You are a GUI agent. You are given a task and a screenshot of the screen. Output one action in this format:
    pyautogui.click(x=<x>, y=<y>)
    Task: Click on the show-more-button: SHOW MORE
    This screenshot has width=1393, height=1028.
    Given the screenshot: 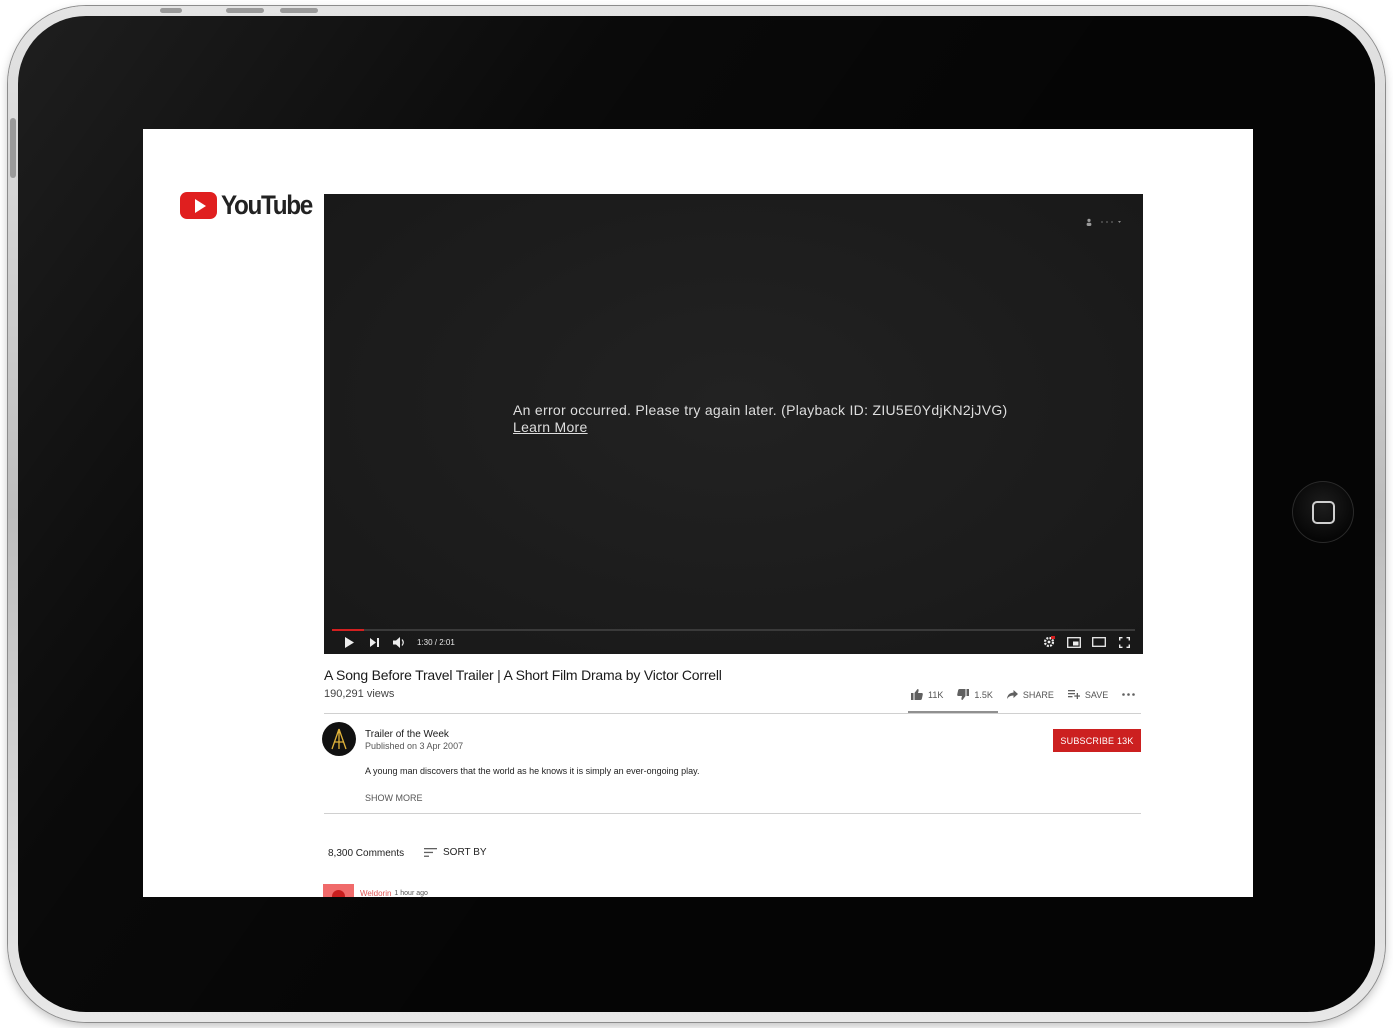 What is the action you would take?
    pyautogui.click(x=394, y=798)
    